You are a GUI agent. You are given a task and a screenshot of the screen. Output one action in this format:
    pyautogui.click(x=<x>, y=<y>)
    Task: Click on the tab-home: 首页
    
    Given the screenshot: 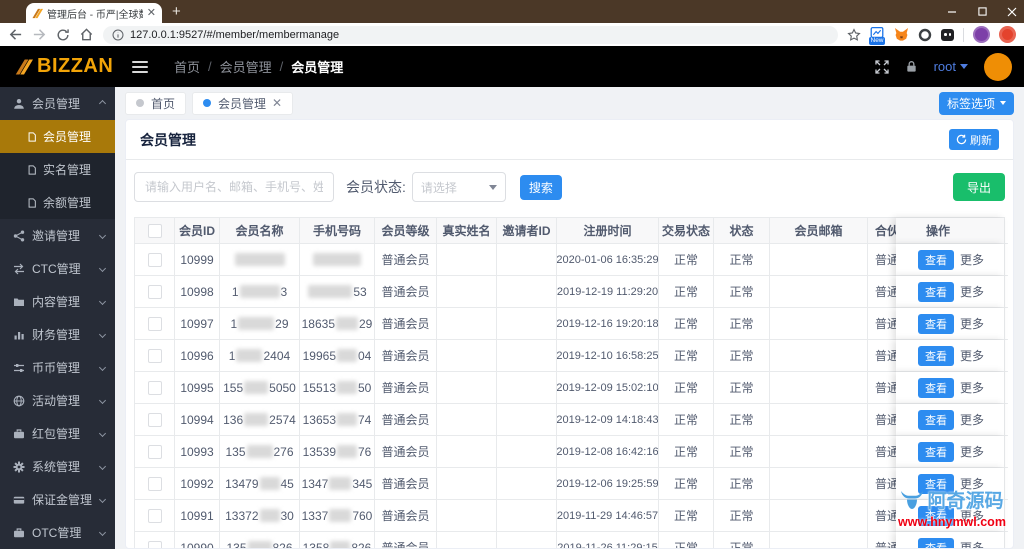 What is the action you would take?
    pyautogui.click(x=156, y=103)
    